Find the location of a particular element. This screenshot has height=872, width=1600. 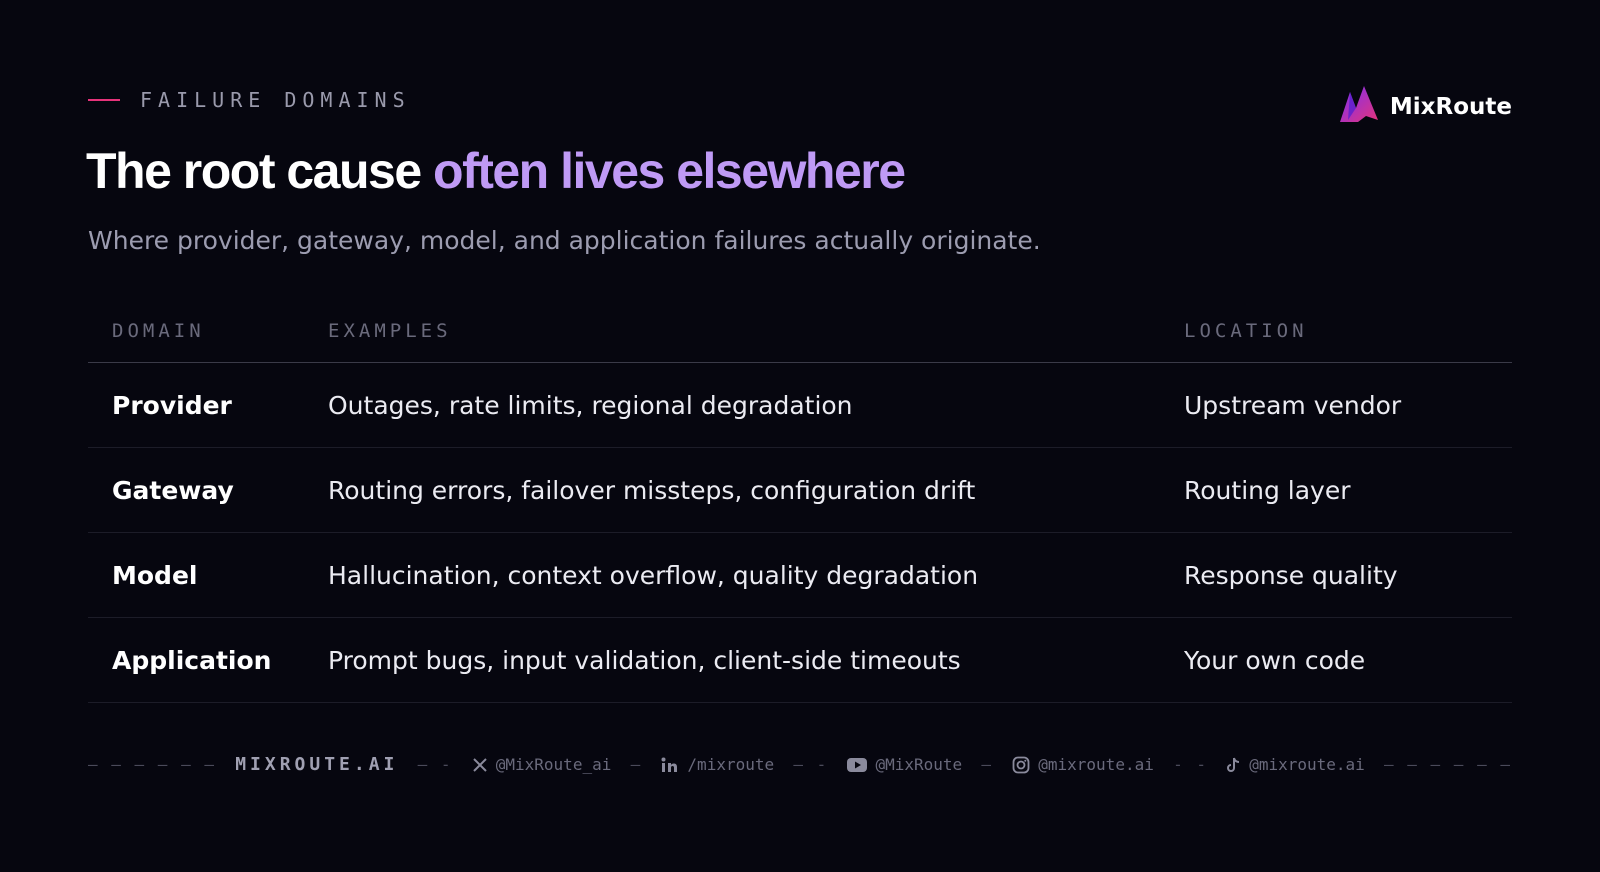

linkedin-icon is located at coordinates (670, 765).